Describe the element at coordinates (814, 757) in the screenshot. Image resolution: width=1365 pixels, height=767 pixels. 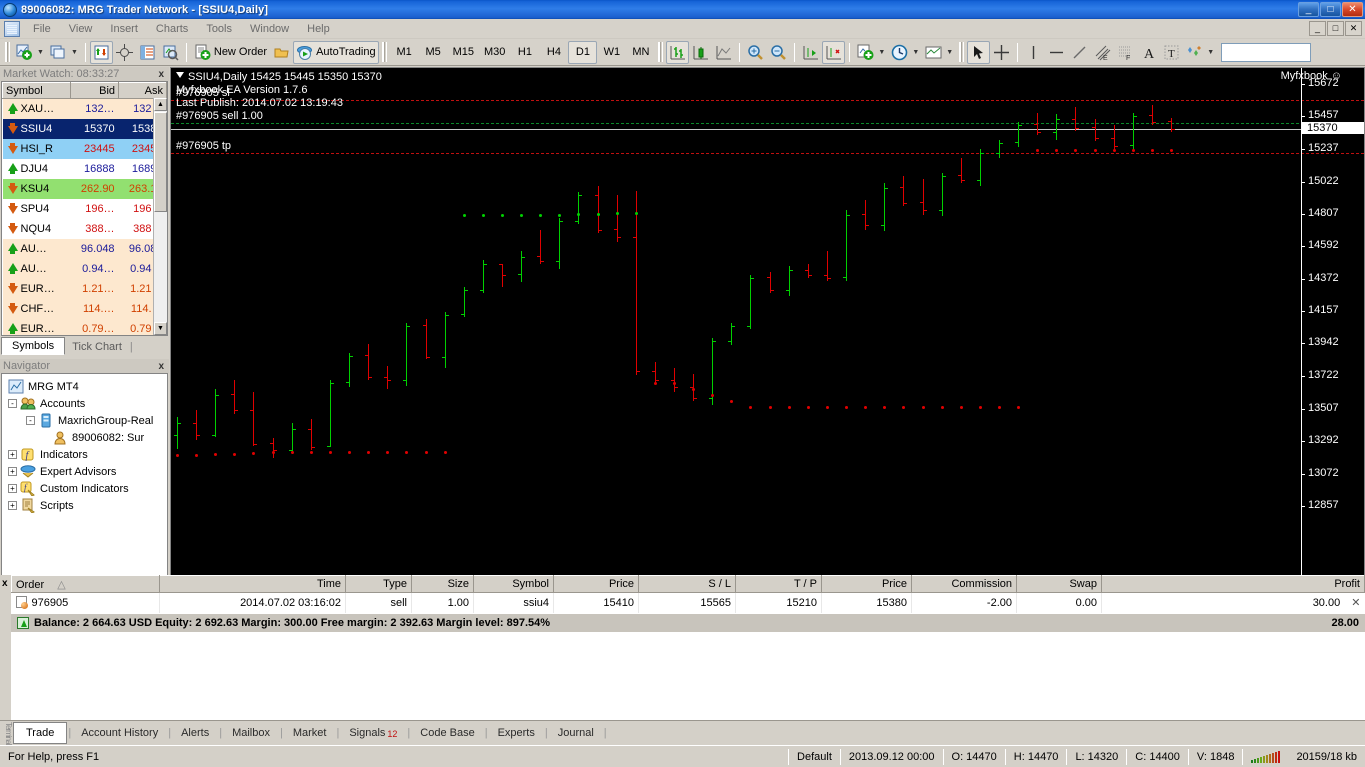
I see `status-profile: Default` at that location.